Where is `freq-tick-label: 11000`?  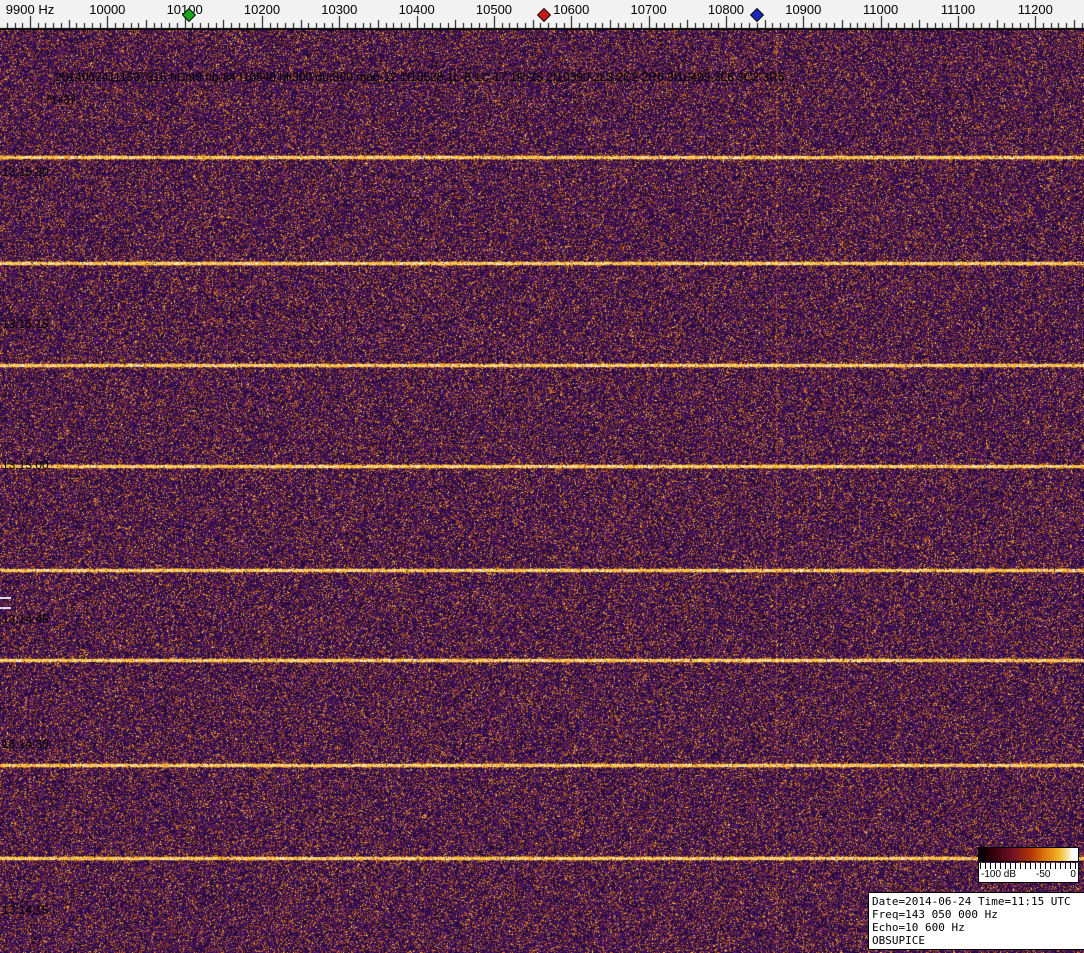
freq-tick-label: 11000 is located at coordinates (881, 9).